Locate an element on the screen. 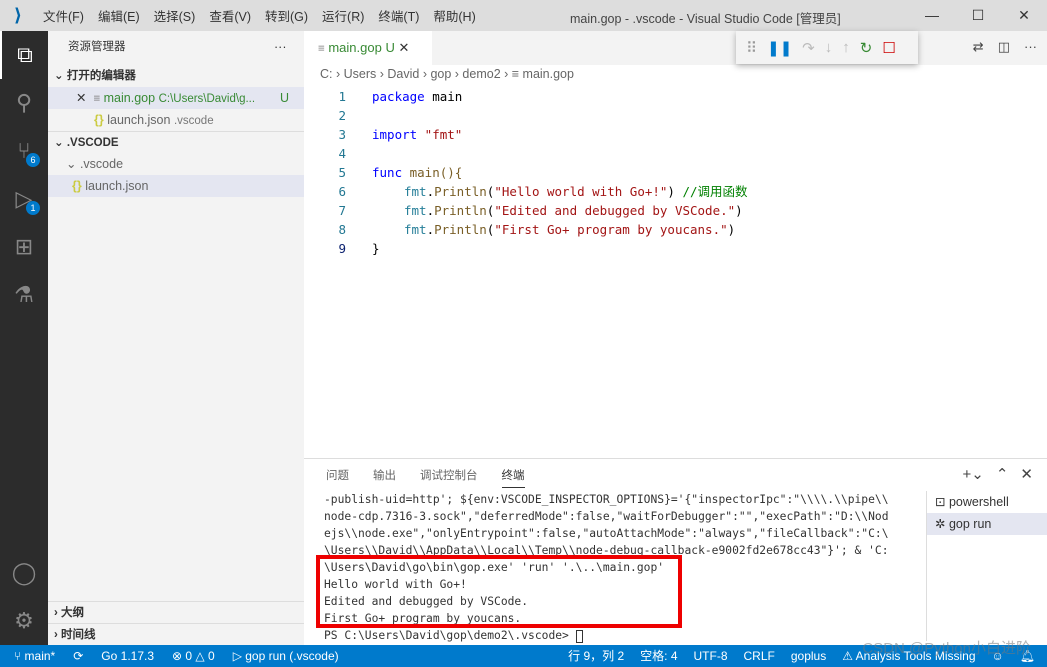 The height and width of the screenshot is (667, 1047). terminal-name: gop run is located at coordinates (970, 524).